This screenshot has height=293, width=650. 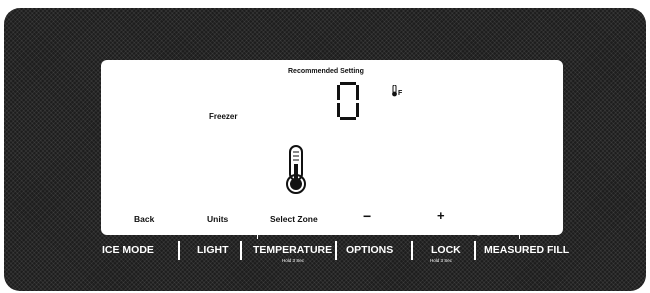 What do you see at coordinates (441, 260) in the screenshot?
I see `lock-hold-label: Hold 3 Sec` at bounding box center [441, 260].